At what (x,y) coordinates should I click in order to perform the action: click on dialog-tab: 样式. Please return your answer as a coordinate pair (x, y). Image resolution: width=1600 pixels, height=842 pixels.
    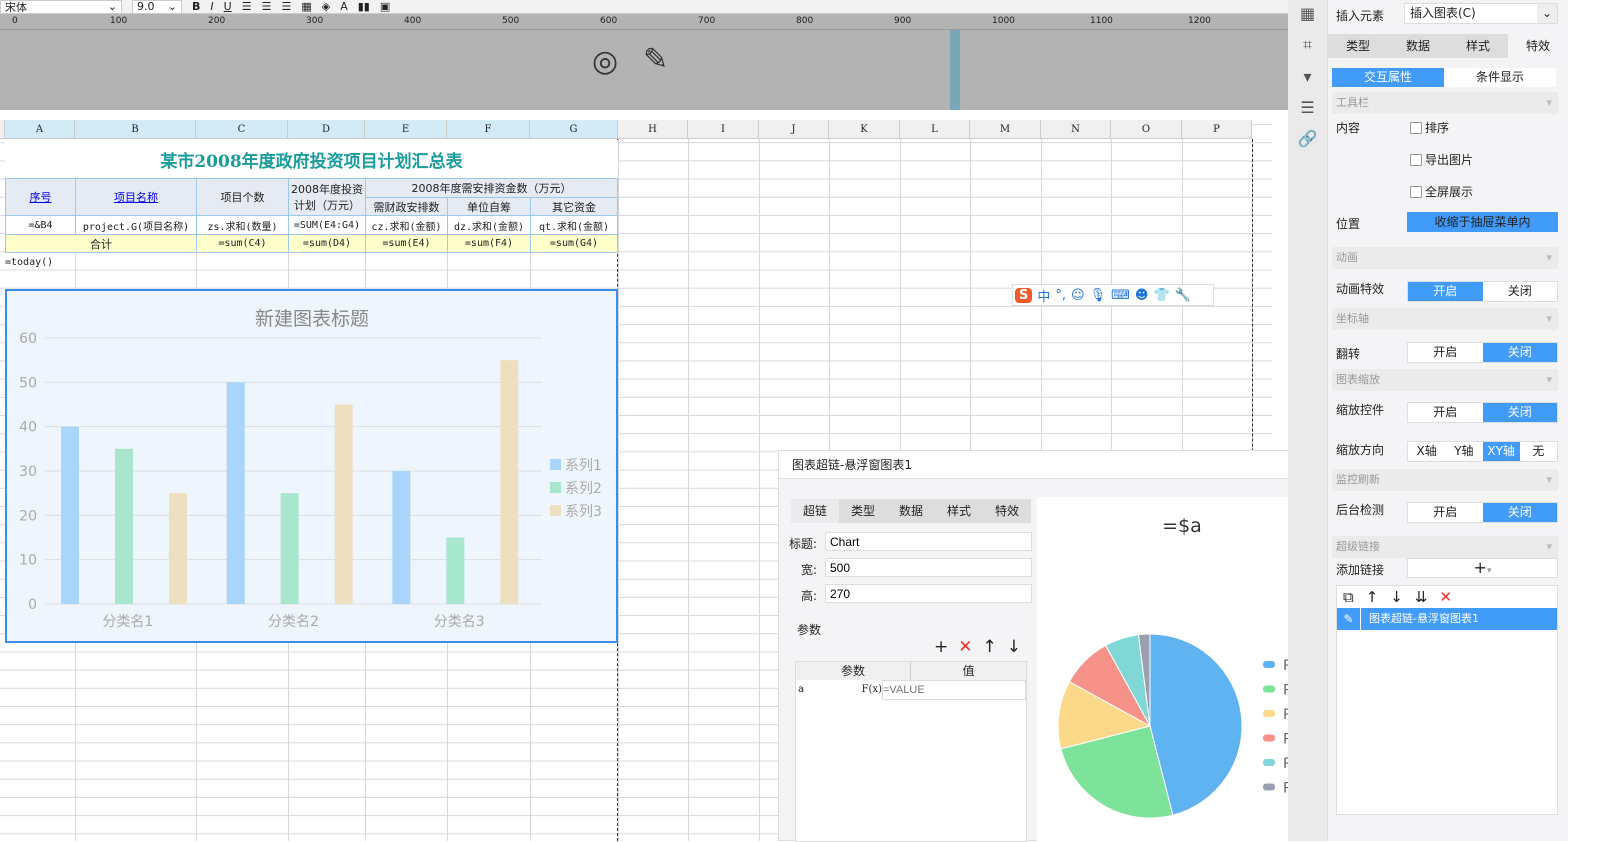
    Looking at the image, I should click on (959, 511).